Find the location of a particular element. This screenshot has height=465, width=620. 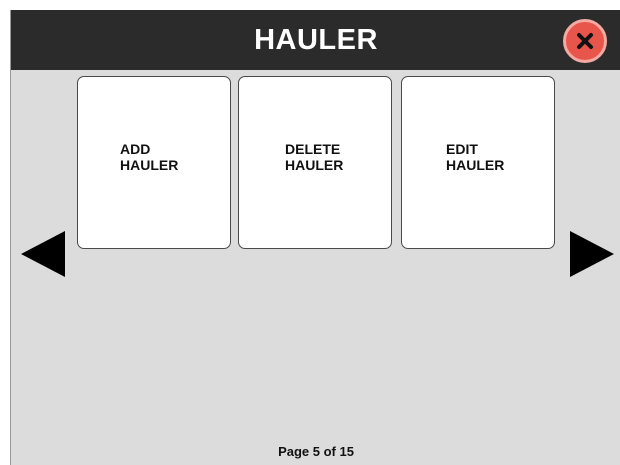

delete-hauler-button: DELETE HAULER is located at coordinates (315, 162).